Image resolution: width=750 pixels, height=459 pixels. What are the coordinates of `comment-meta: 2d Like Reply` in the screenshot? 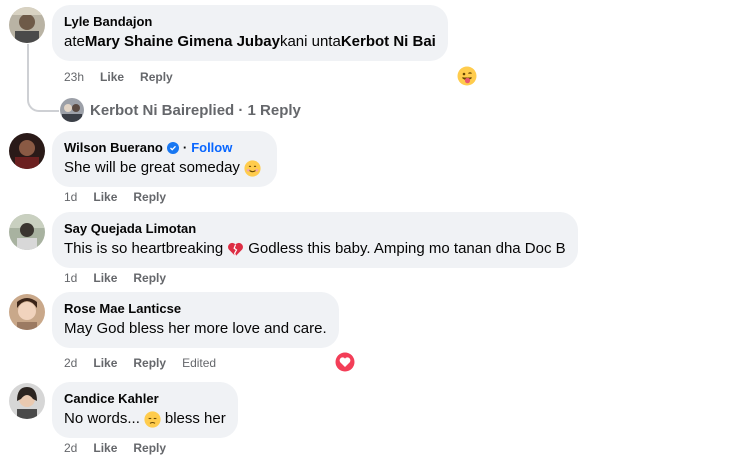 It's located at (115, 448).